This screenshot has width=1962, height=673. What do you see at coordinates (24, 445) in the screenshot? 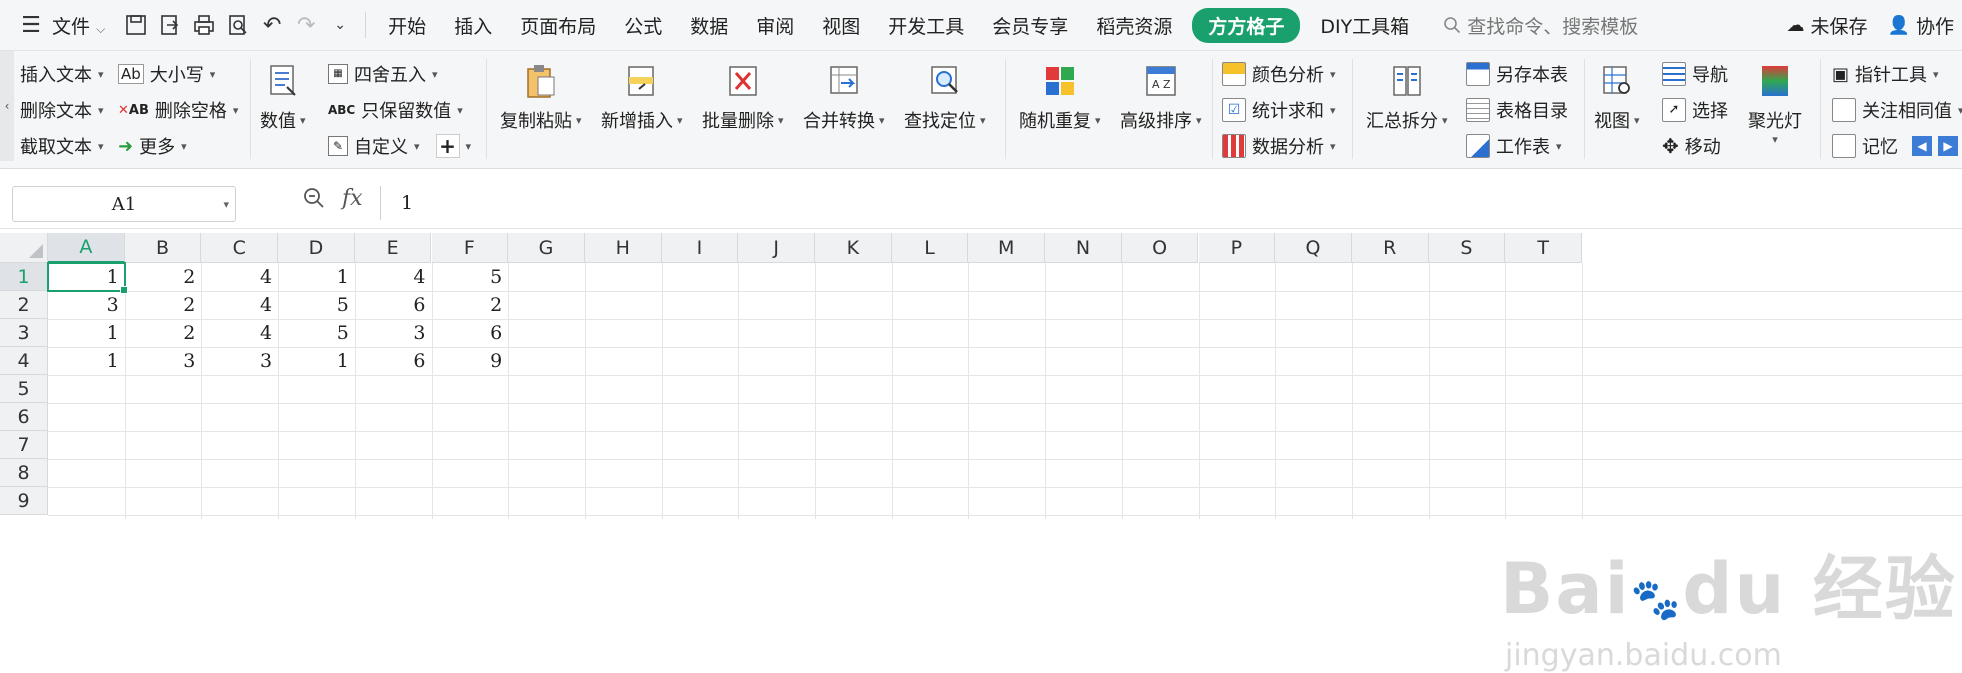
I see `row-header-7: 7` at bounding box center [24, 445].